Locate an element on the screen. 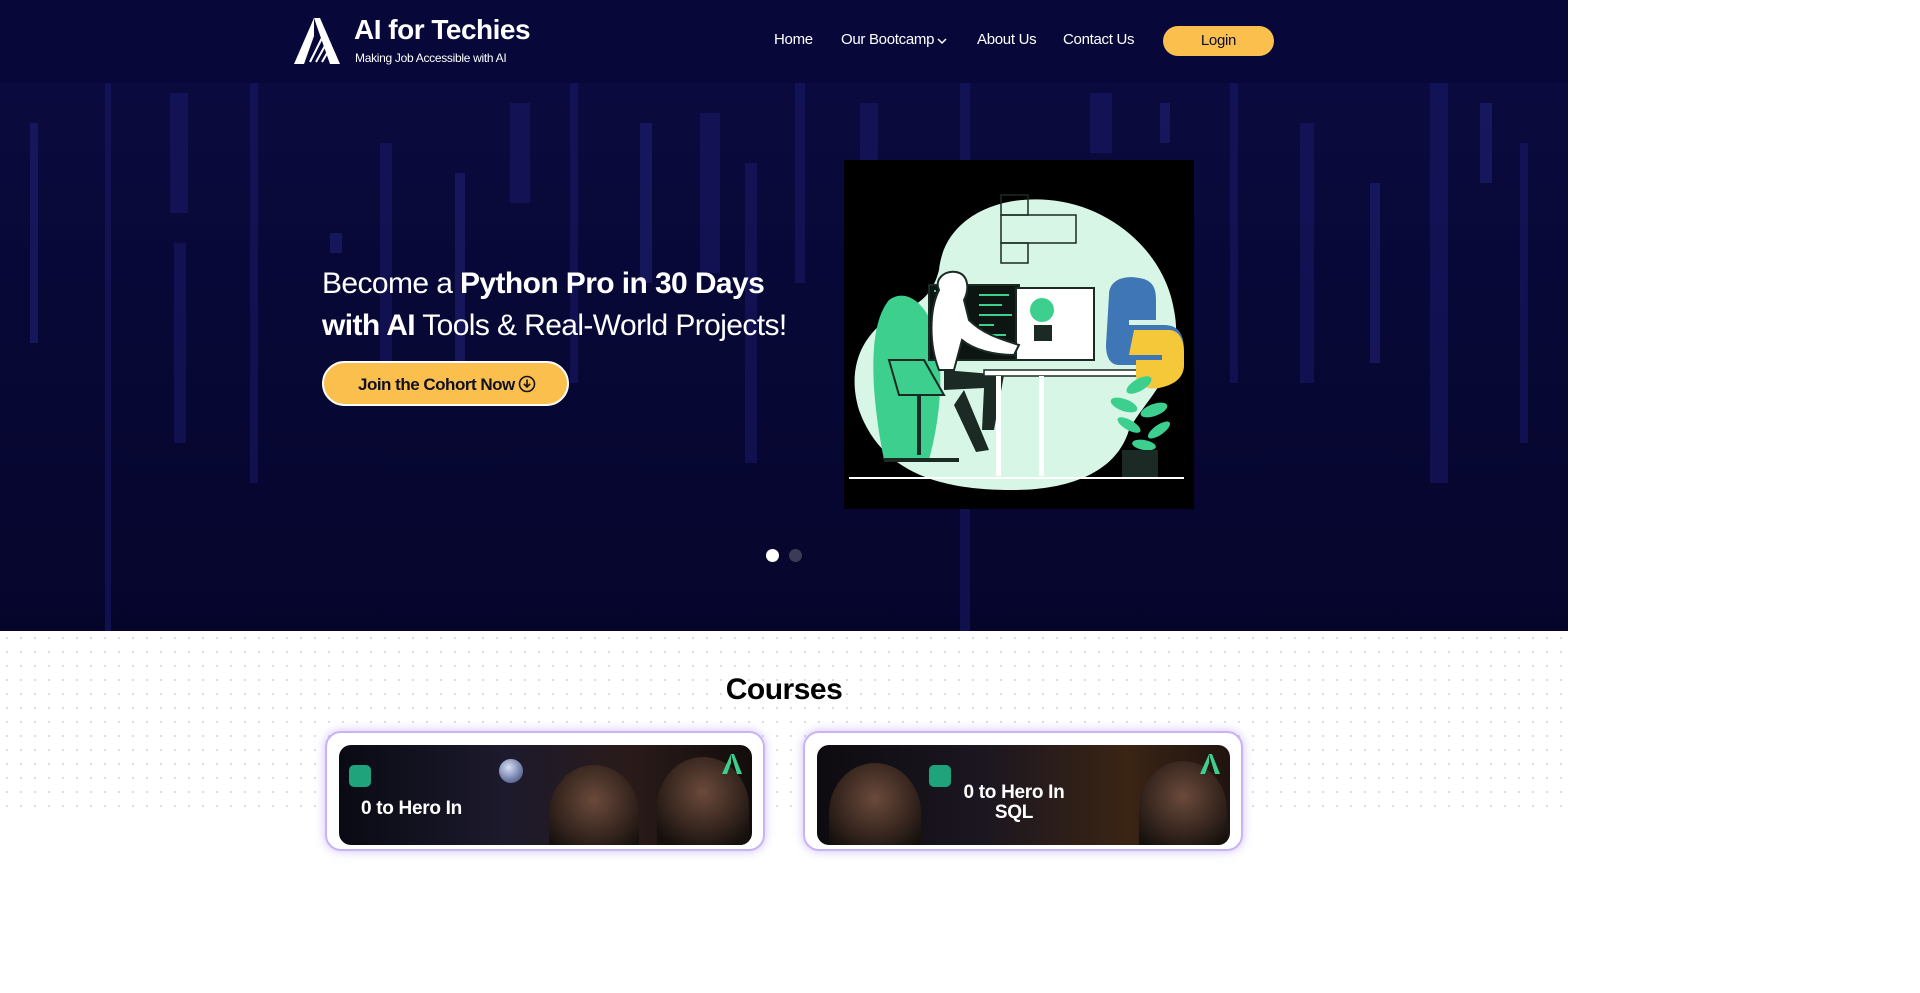 Image resolution: width=1920 pixels, height=993 pixels. hero-title-part2: Tools & Real-World Projects! is located at coordinates (601, 325).